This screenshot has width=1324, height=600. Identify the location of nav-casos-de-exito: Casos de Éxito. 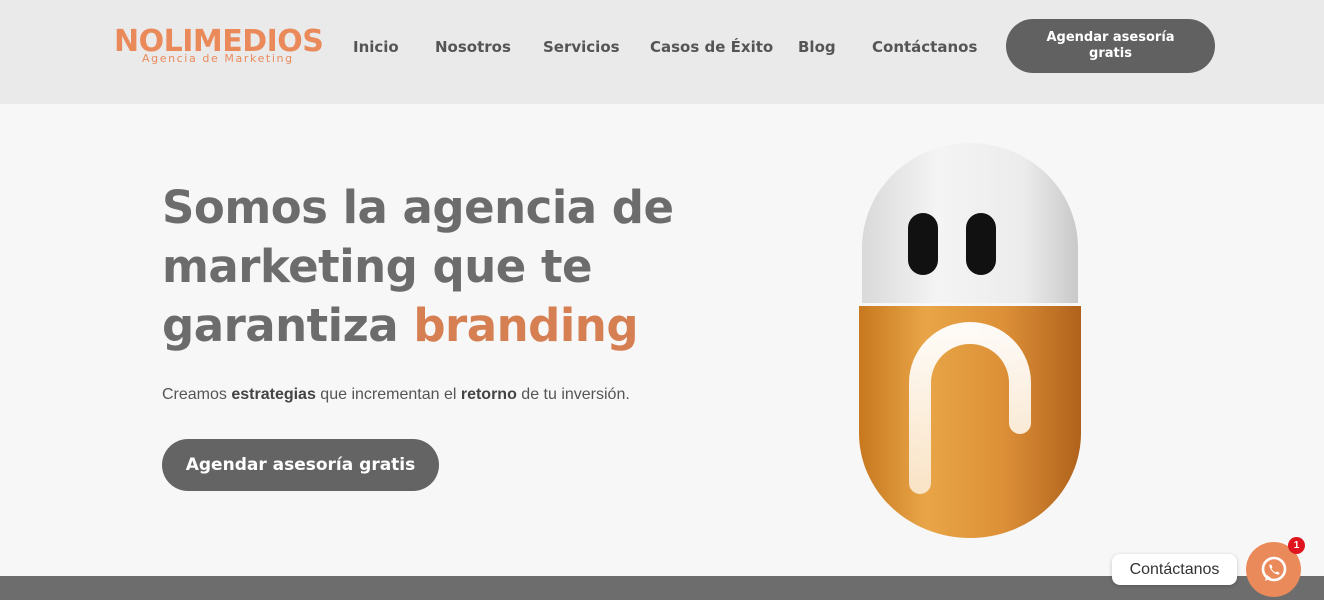
(711, 47).